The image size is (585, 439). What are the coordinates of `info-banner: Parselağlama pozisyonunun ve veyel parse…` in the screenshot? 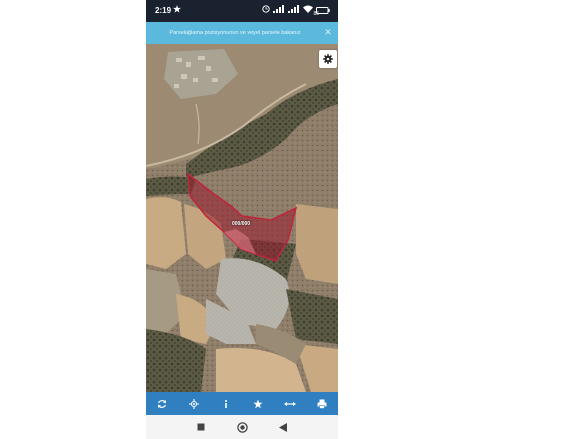 It's located at (242, 33).